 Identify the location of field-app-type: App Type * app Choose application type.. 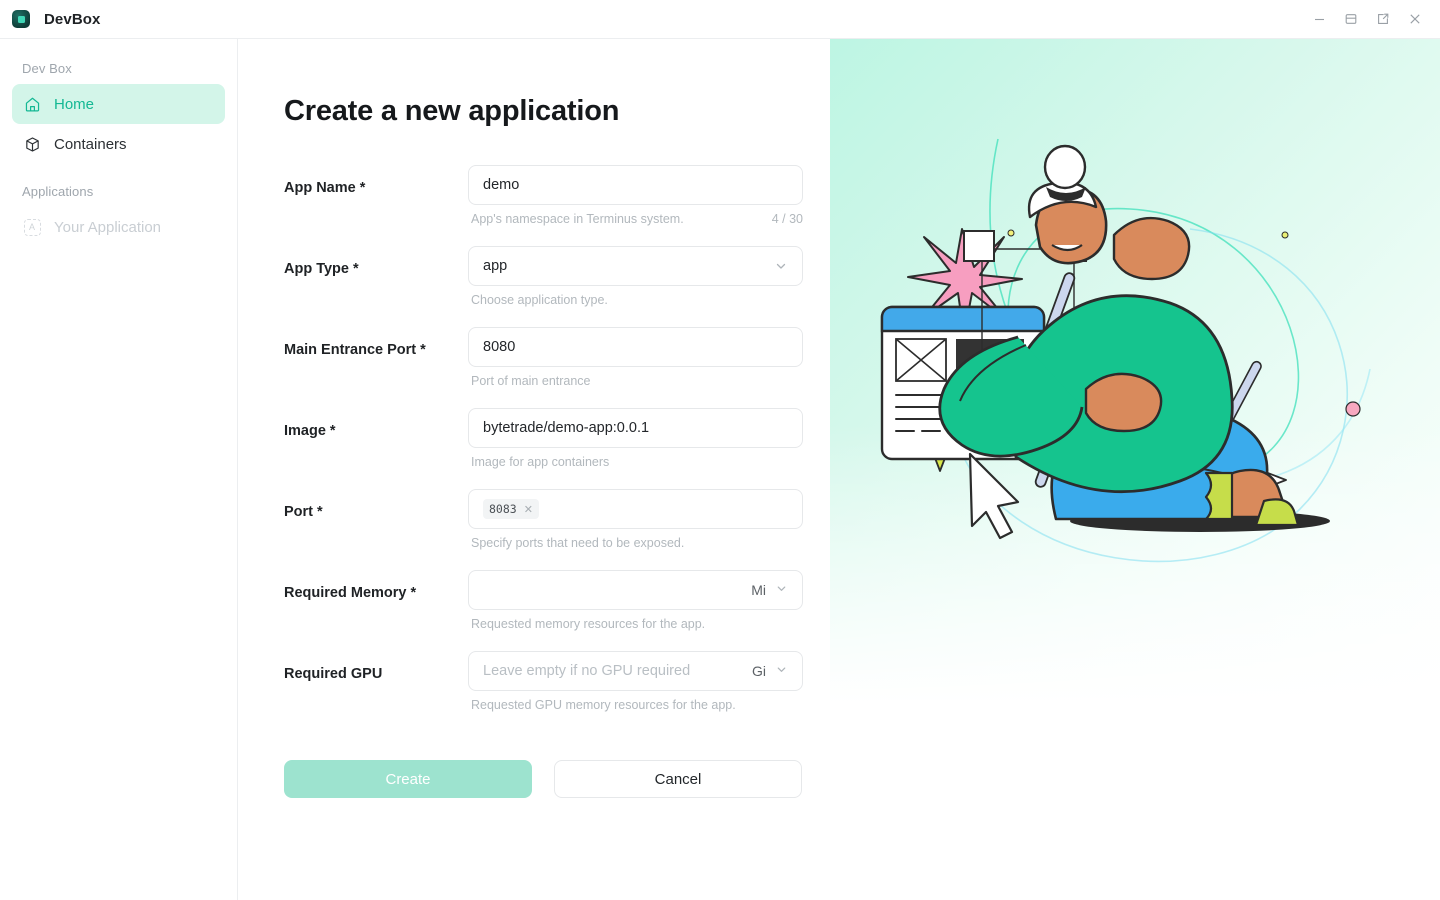
(544, 276).